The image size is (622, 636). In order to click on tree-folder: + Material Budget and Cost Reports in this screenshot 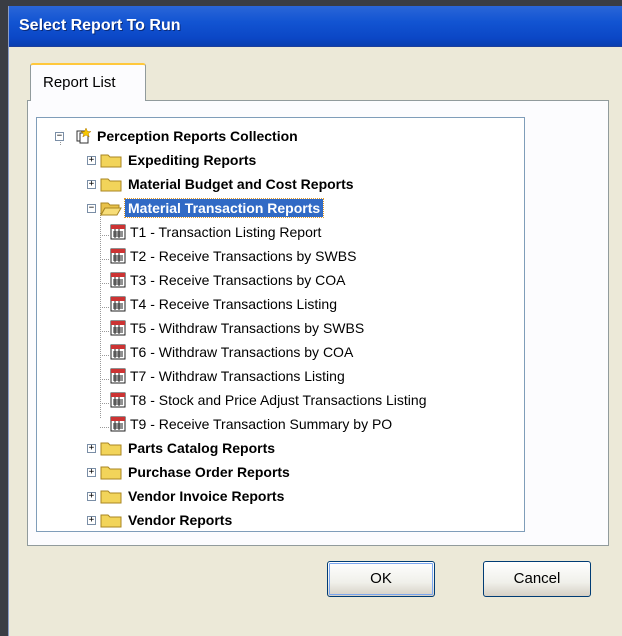, I will do `click(252, 184)`.